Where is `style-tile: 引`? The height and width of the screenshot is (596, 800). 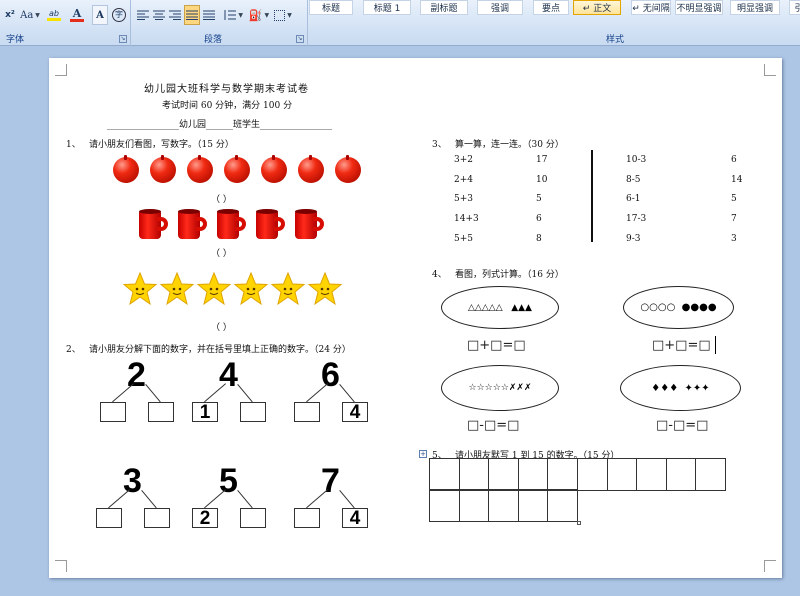 style-tile: 引 is located at coordinates (794, 7).